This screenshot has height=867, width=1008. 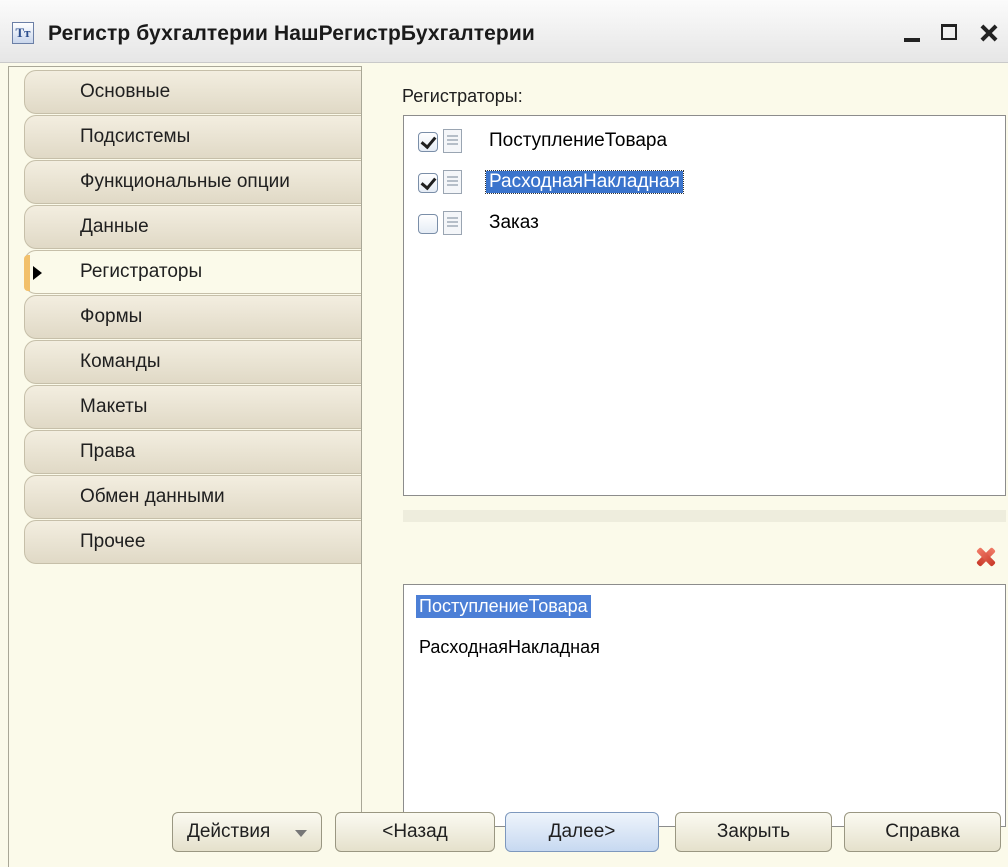 I want to click on next-button: Далее>, so click(x=582, y=832).